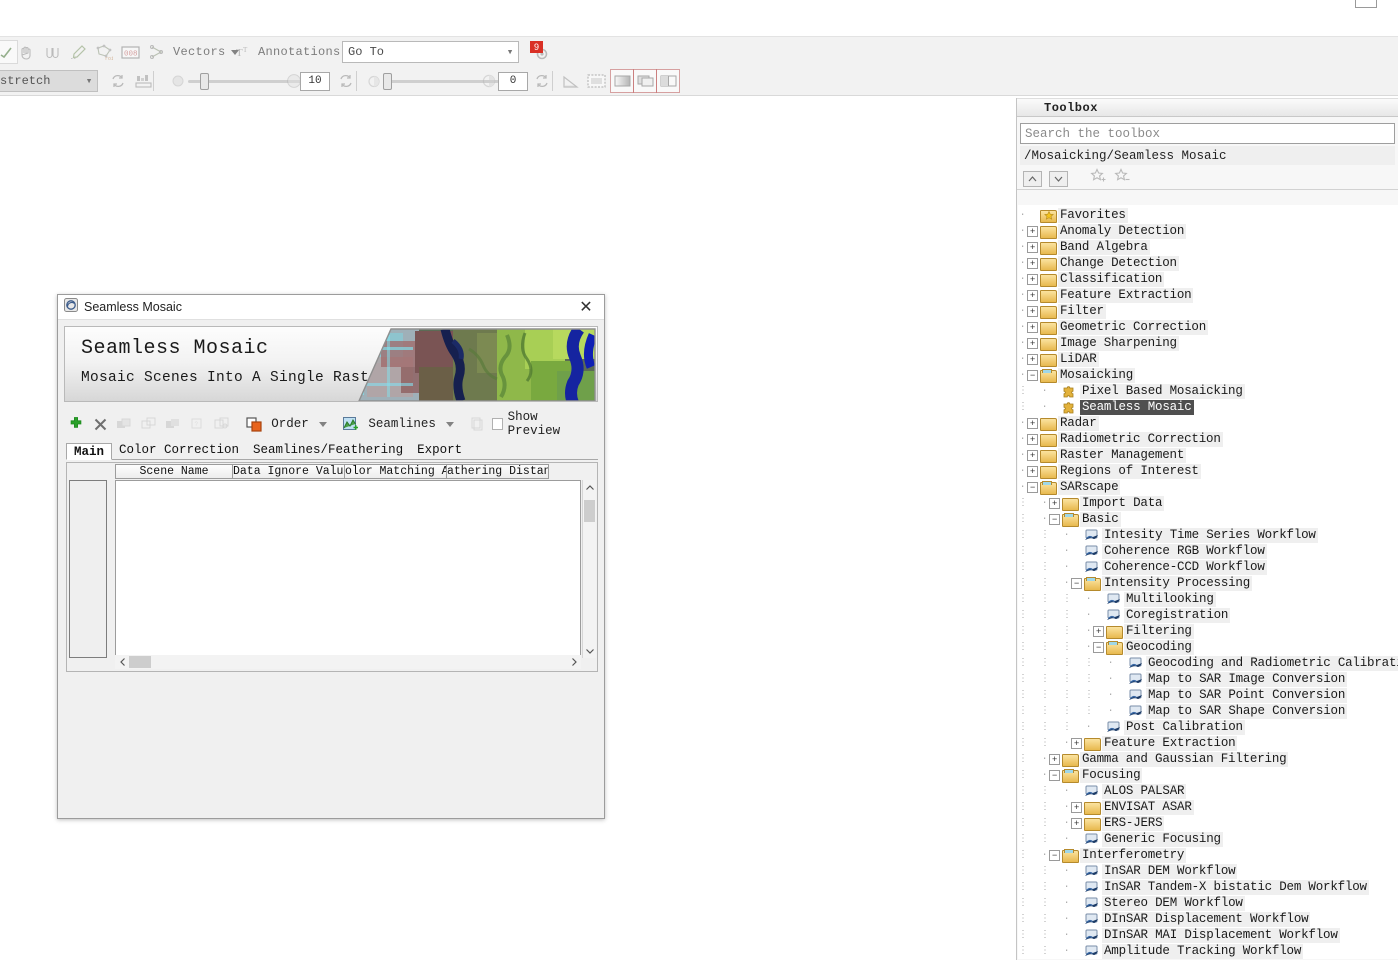 This screenshot has width=1398, height=960. I want to click on seamlines-label: Seamlines, so click(402, 424).